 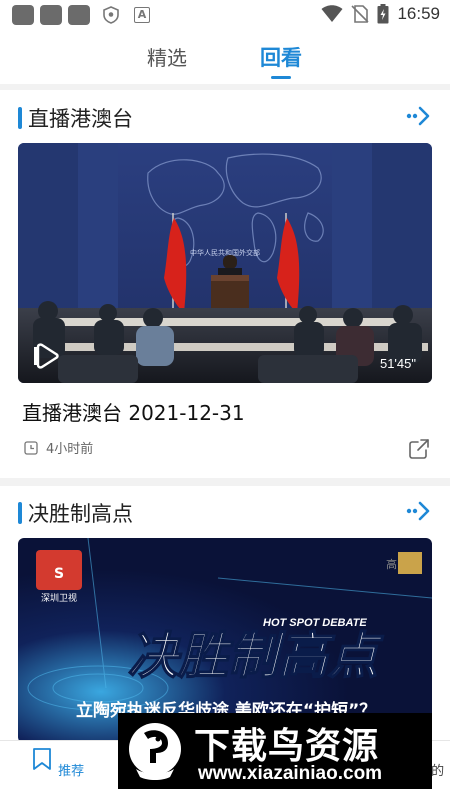 I want to click on wifi-icon, so click(x=332, y=13).